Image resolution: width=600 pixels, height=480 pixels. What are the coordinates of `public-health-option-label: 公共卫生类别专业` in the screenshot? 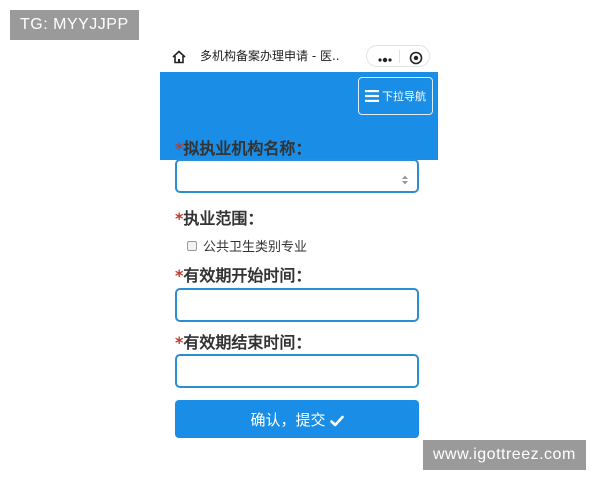 It's located at (255, 247).